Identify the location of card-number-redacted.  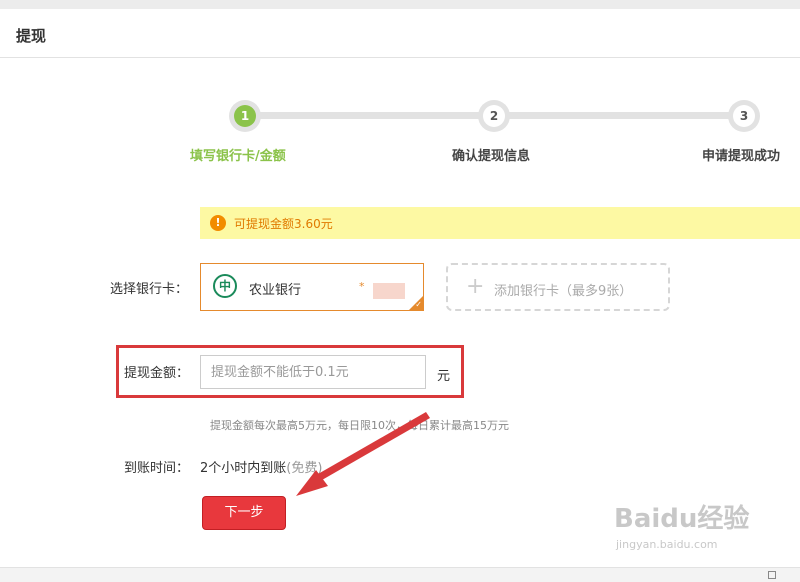
(389, 291).